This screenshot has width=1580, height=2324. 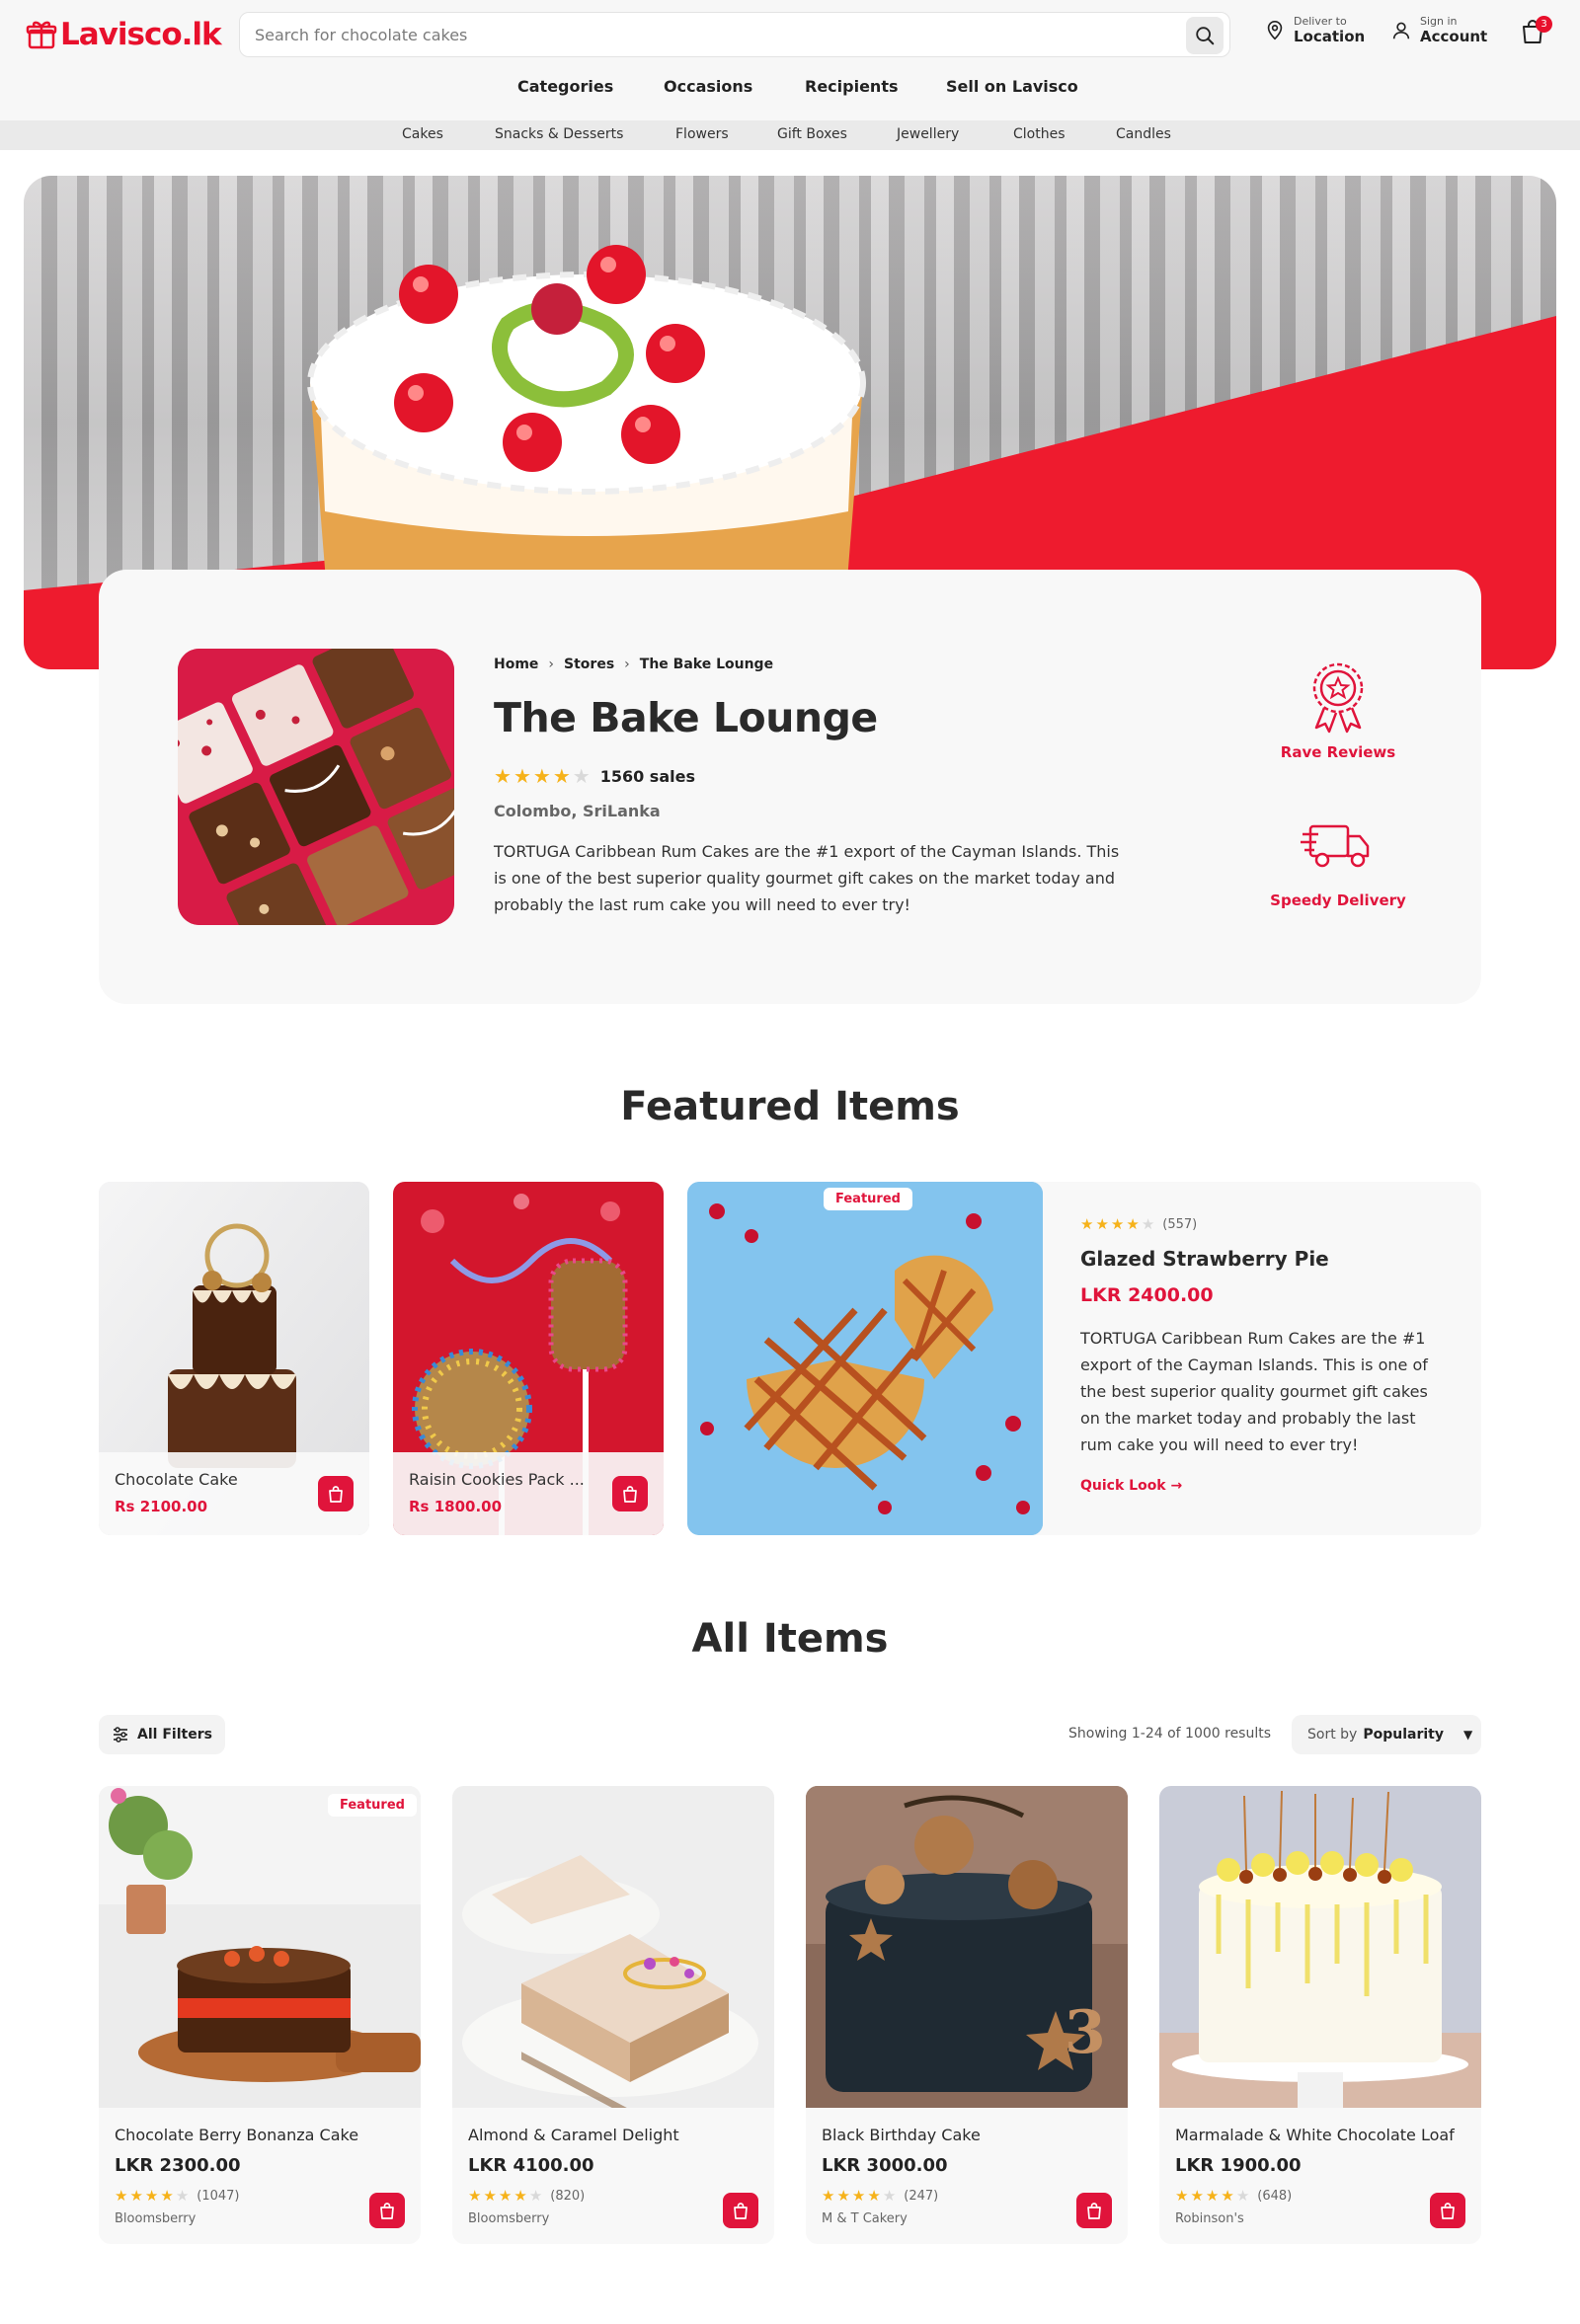 What do you see at coordinates (1338, 752) in the screenshot?
I see `rave-reviews-label: Rave Reviews` at bounding box center [1338, 752].